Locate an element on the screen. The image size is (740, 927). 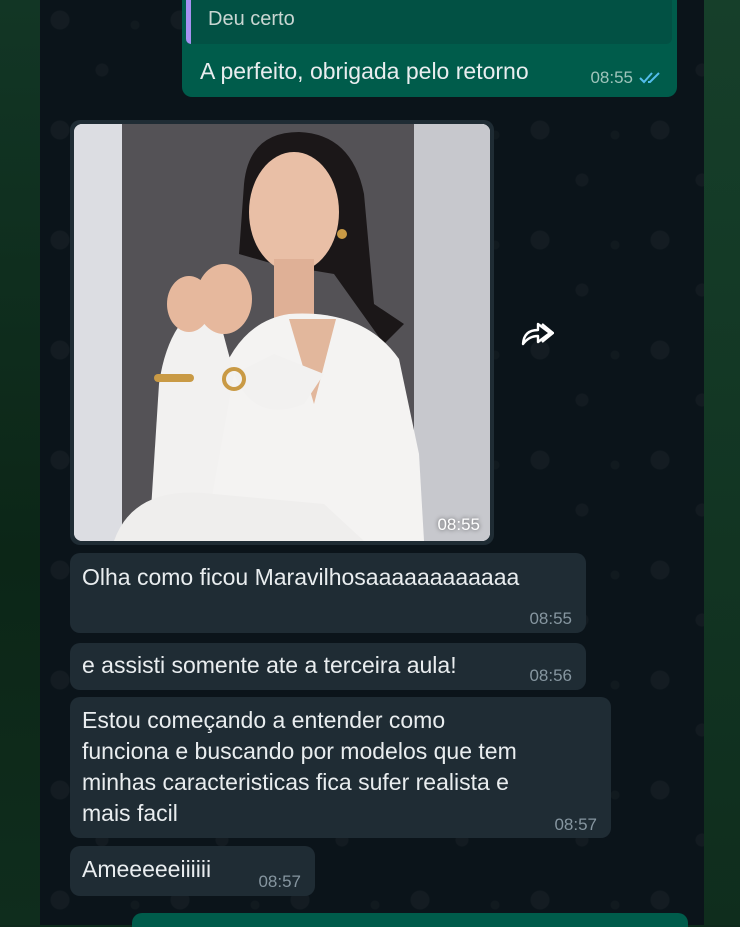
left-edge-strip is located at coordinates (20, 462).